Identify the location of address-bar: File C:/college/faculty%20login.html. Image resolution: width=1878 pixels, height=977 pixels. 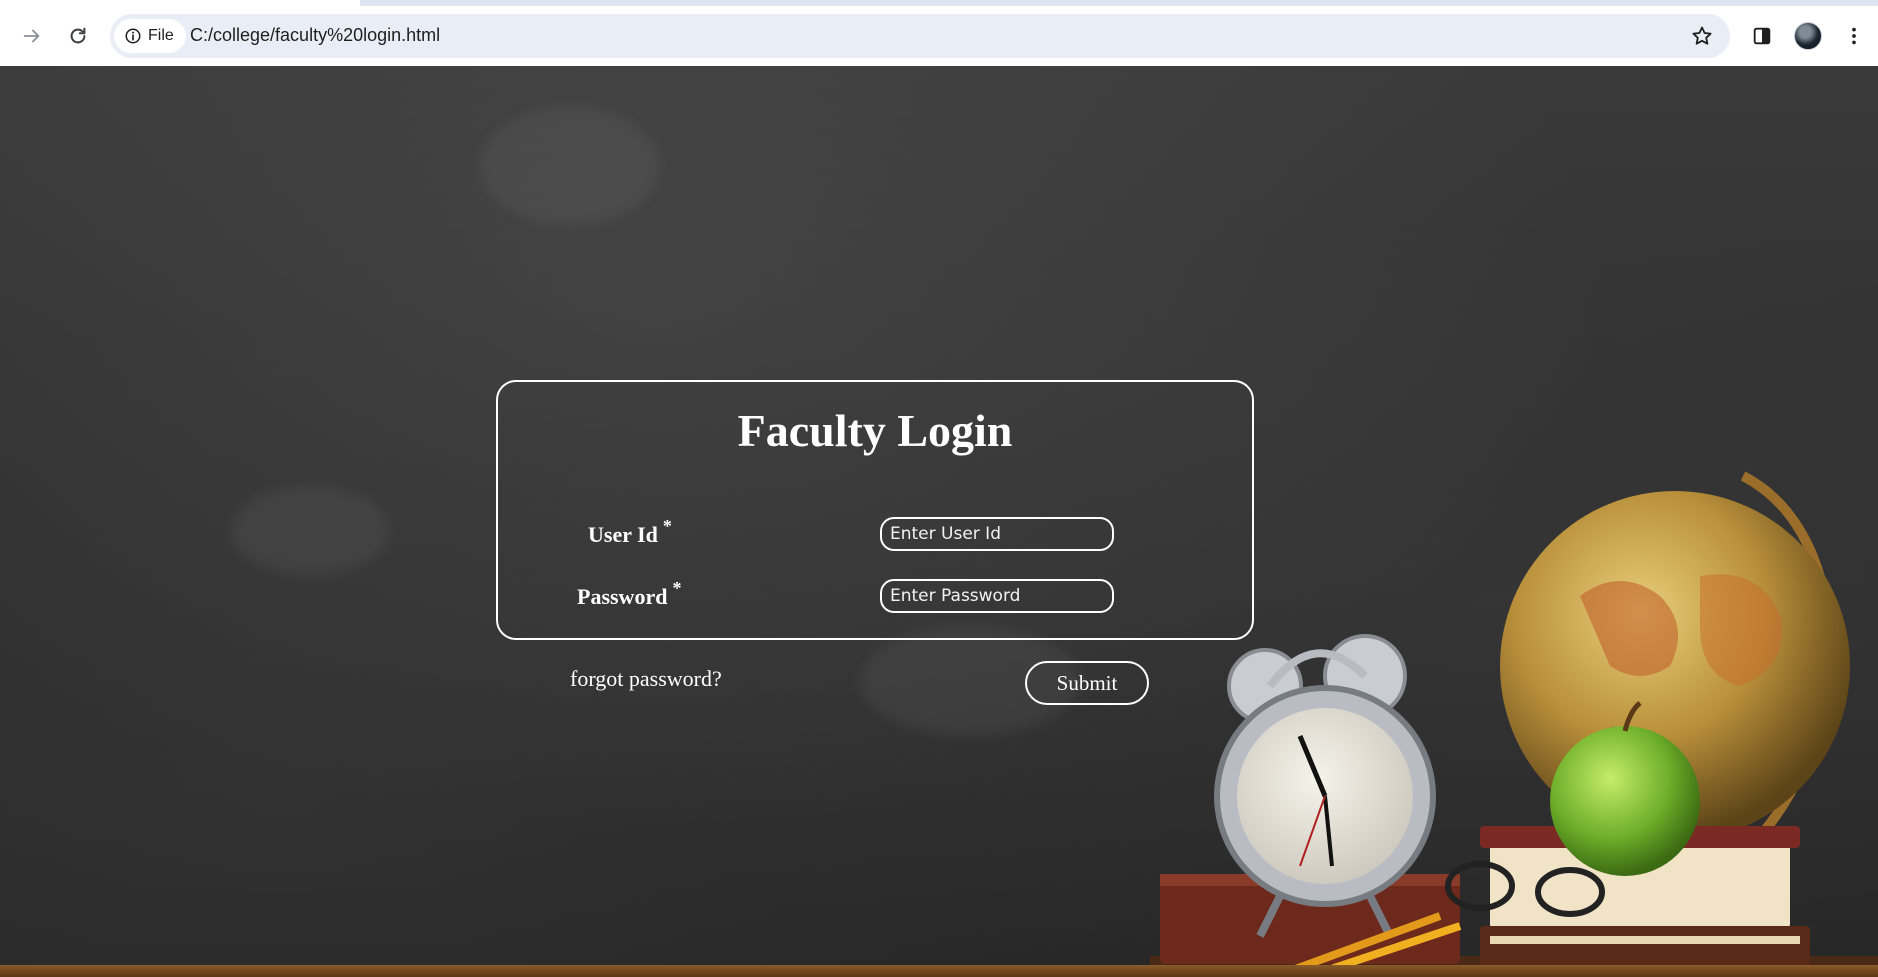
(920, 36).